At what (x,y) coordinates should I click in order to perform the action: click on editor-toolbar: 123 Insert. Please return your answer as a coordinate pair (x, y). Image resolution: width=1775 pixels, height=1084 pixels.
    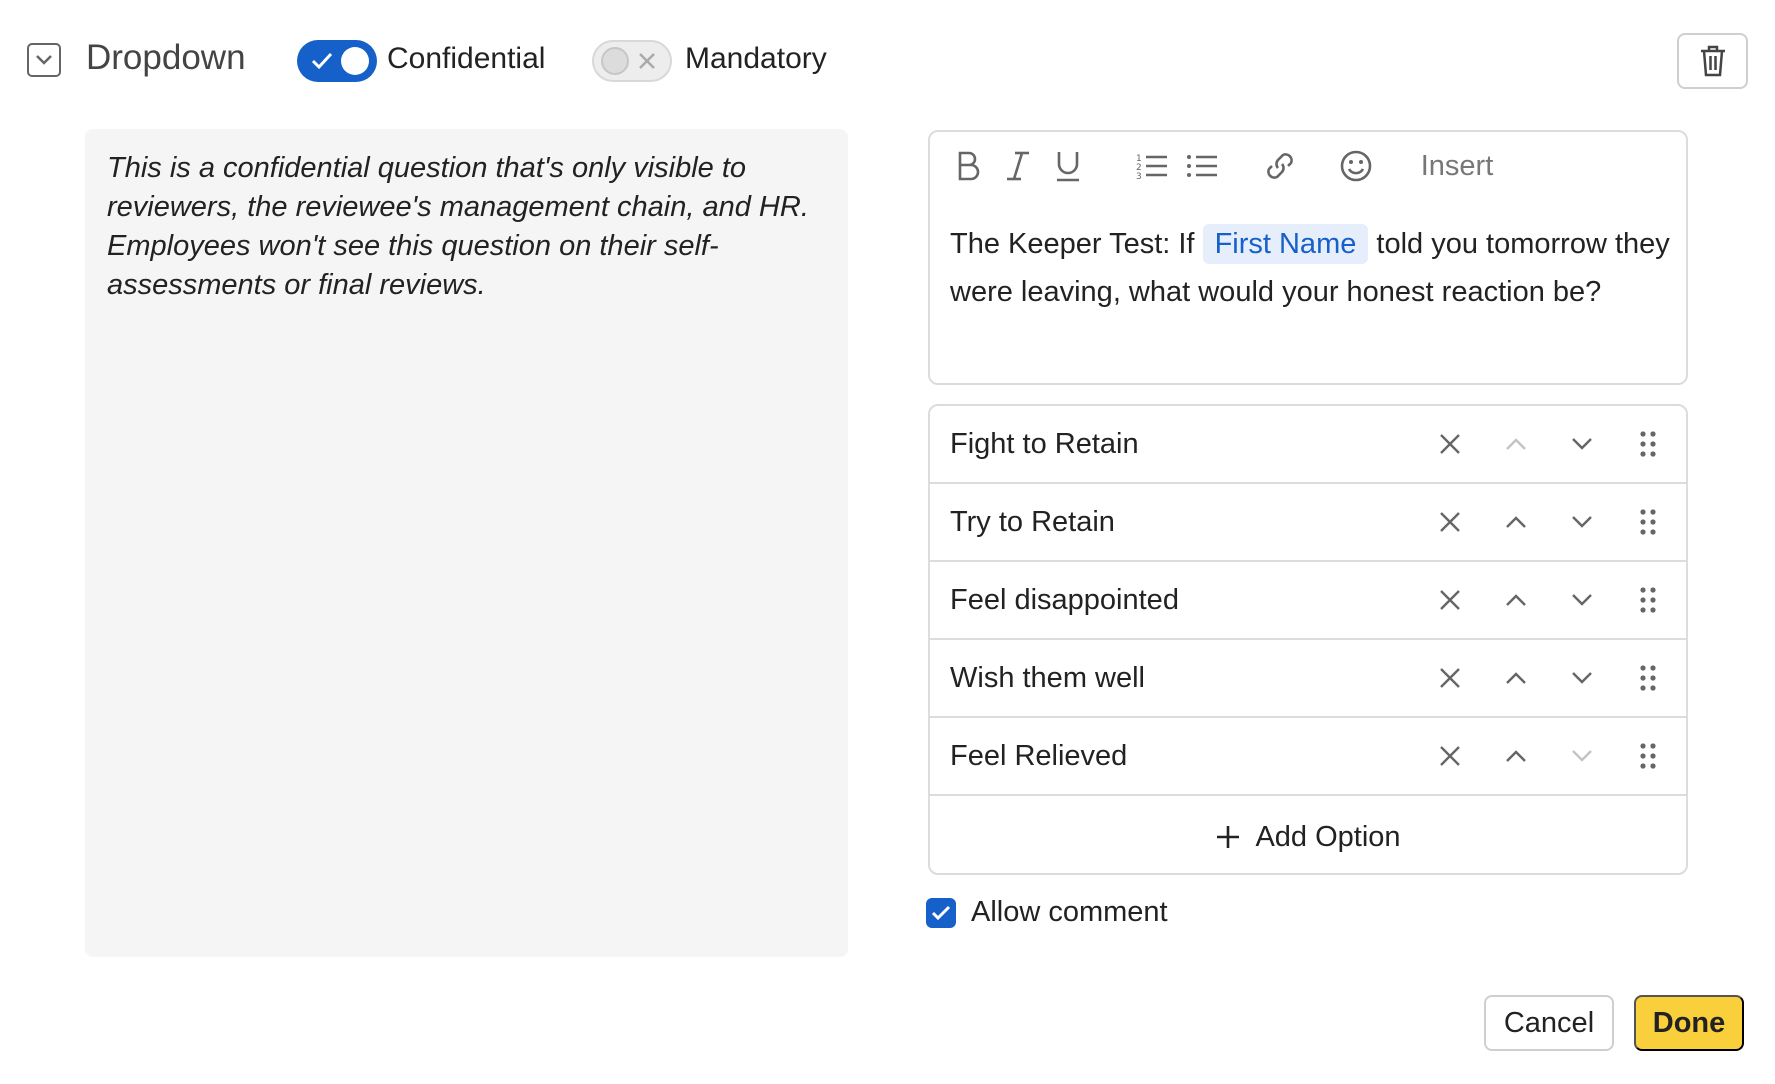
    Looking at the image, I should click on (1300, 166).